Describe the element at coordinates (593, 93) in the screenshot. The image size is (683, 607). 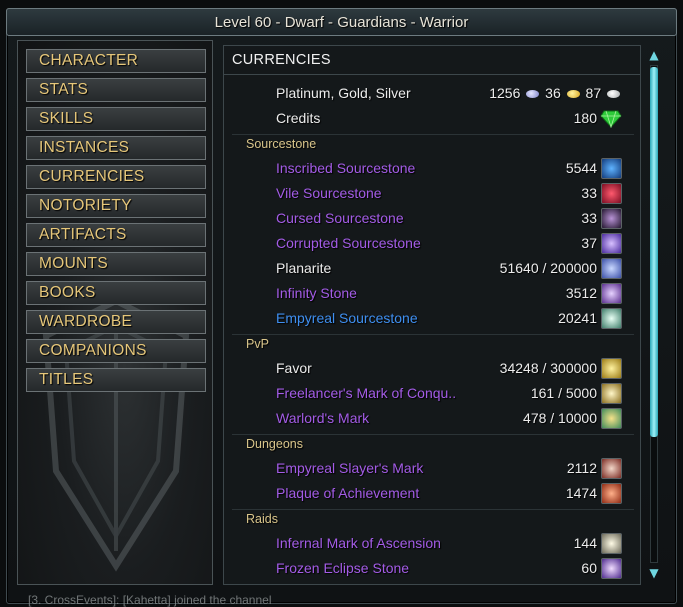
I see `silver-value: 87` at that location.